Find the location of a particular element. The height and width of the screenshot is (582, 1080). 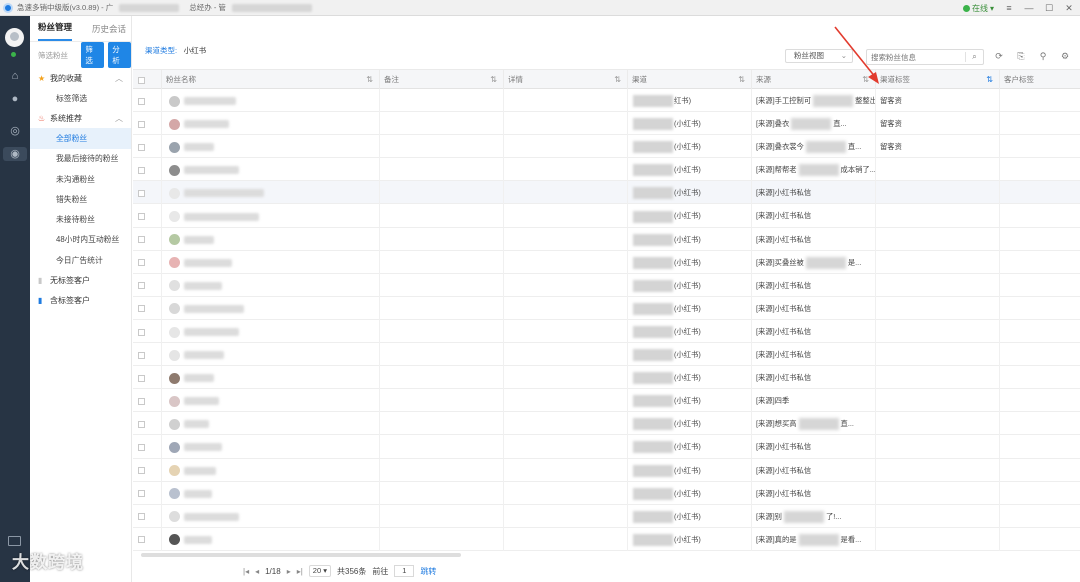

page-size-select: 20 ▾ is located at coordinates (319, 571).